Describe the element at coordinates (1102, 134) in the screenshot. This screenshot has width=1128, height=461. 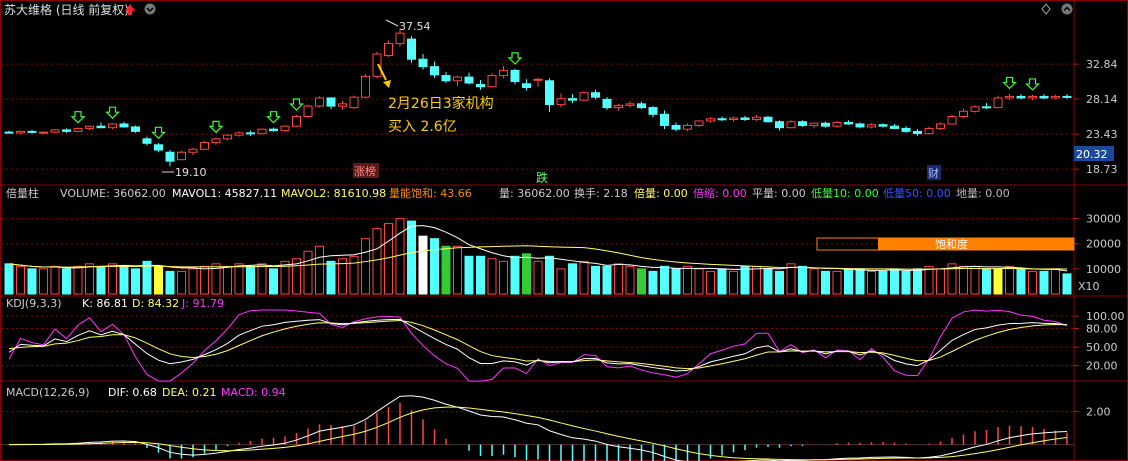
I see `price-tick-label: 23.43` at that location.